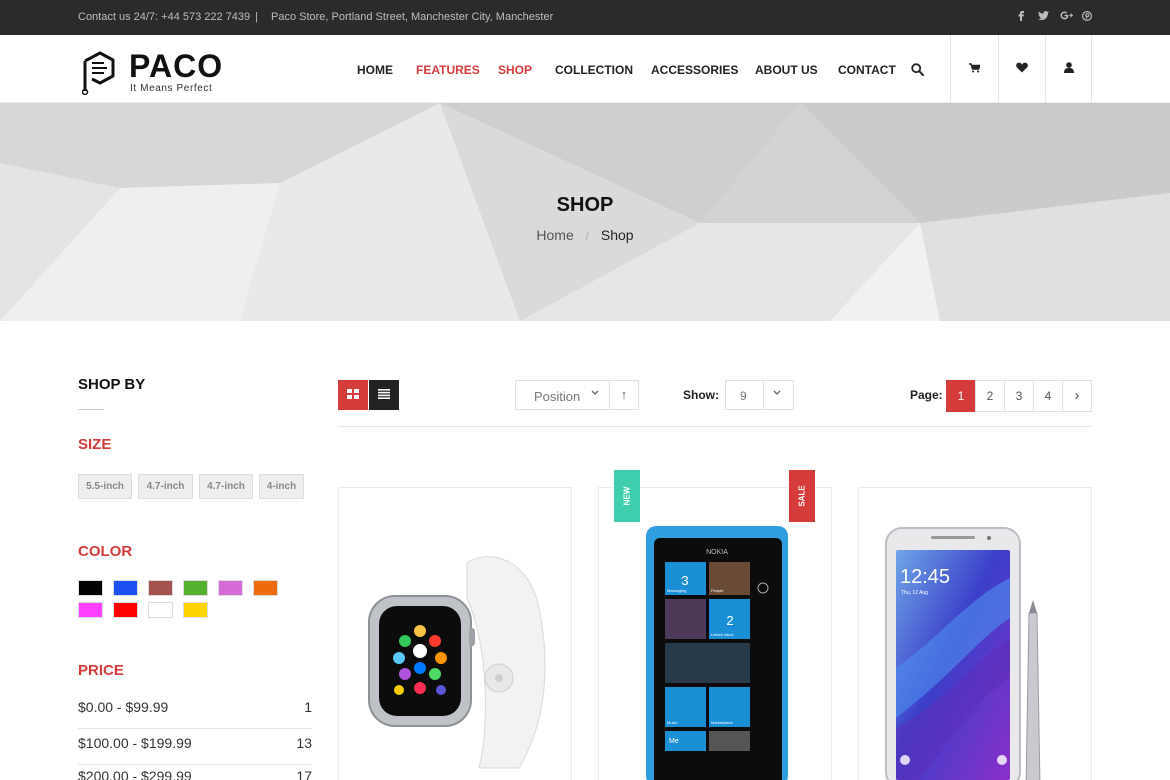 The height and width of the screenshot is (780, 1170). I want to click on account-button, so click(1068, 69).